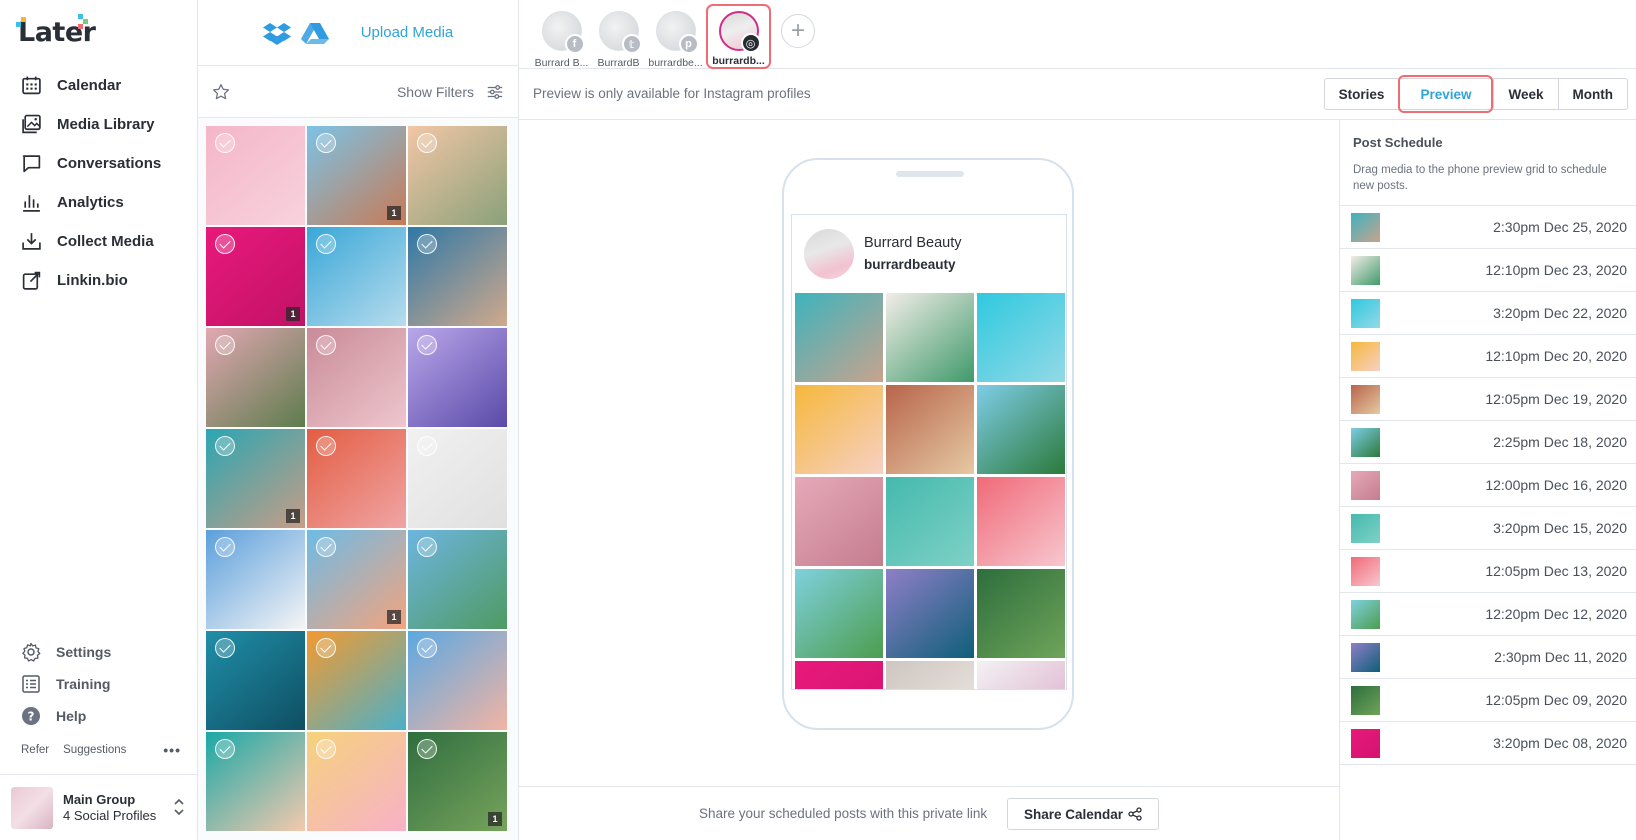 This screenshot has width=1636, height=840. What do you see at coordinates (1488, 743) in the screenshot?
I see `scheduled-post-row: 3:20pm Dec 08, 2020` at bounding box center [1488, 743].